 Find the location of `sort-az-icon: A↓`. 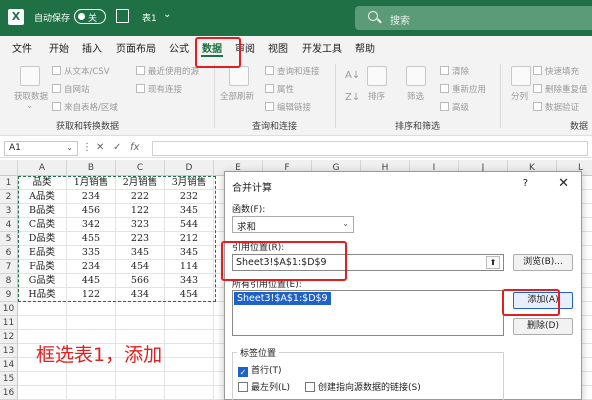

sort-az-icon: A↓ is located at coordinates (352, 75).